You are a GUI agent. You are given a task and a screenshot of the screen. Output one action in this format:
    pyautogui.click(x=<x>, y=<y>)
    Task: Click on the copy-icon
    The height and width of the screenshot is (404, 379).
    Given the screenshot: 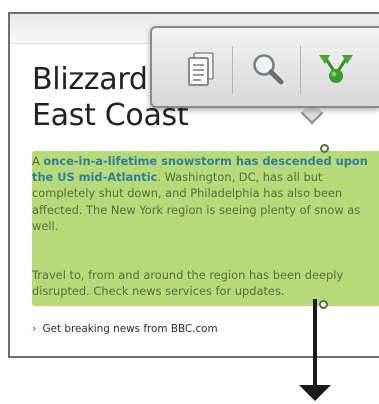 What is the action you would take?
    pyautogui.click(x=202, y=71)
    